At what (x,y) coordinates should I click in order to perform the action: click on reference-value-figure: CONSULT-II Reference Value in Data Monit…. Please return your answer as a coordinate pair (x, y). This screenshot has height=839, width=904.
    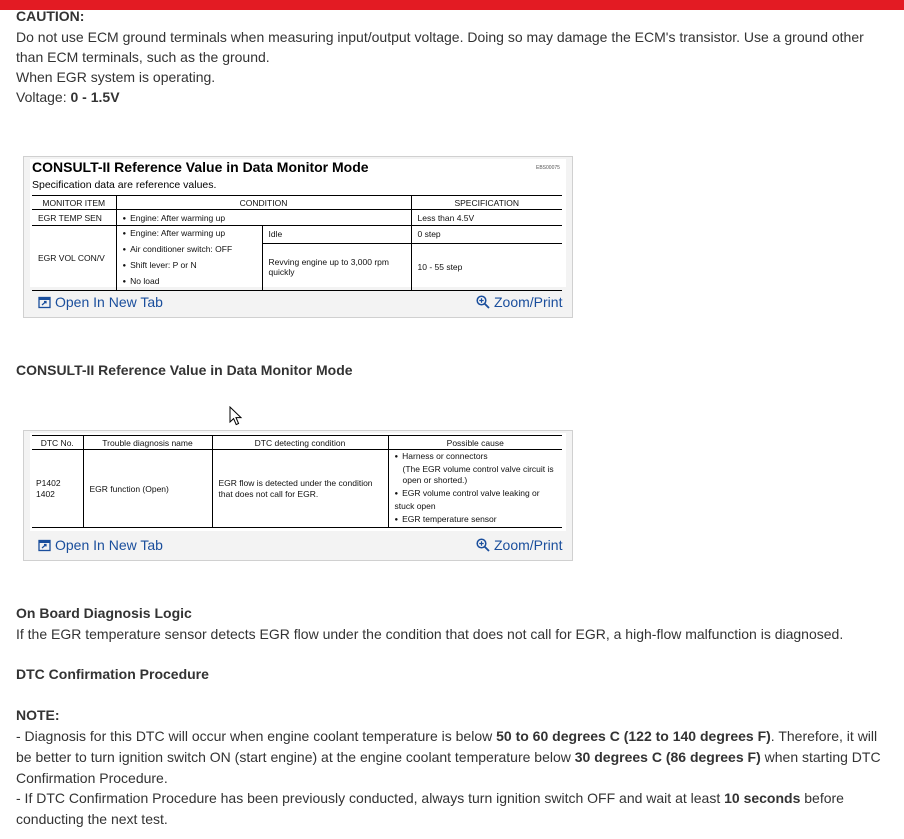
    Looking at the image, I should click on (298, 237).